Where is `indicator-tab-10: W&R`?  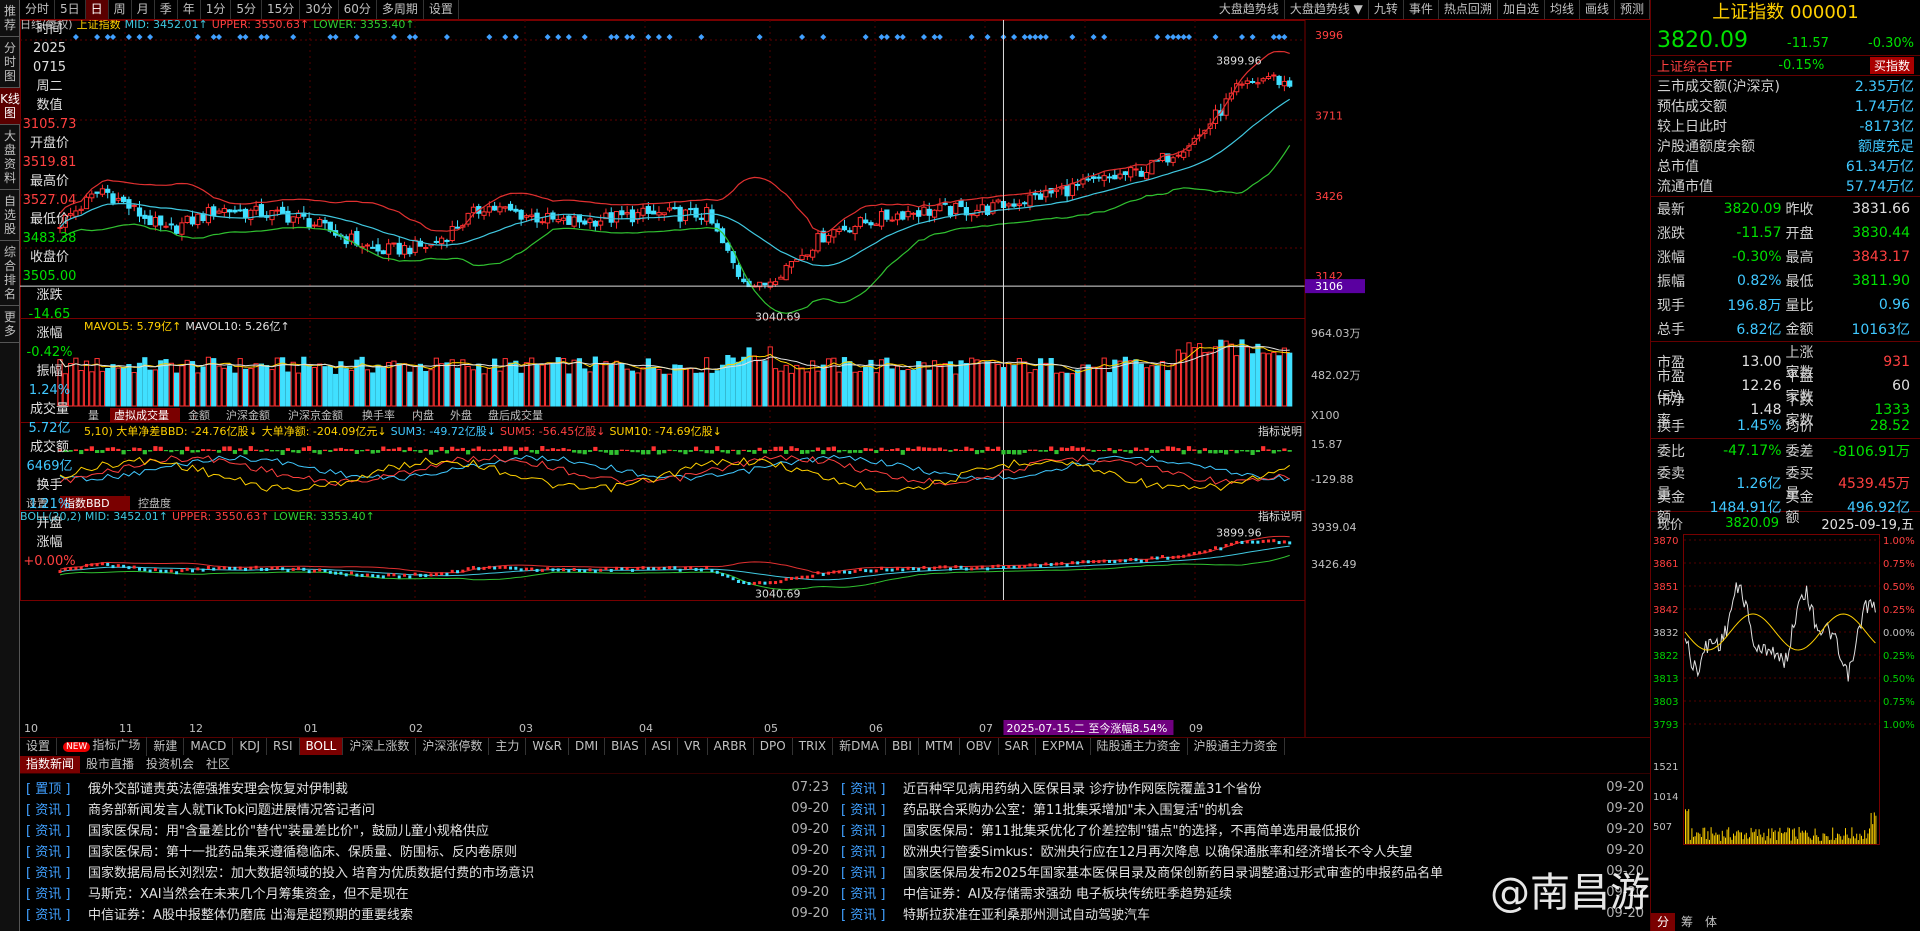
indicator-tab-10: W&R is located at coordinates (547, 746).